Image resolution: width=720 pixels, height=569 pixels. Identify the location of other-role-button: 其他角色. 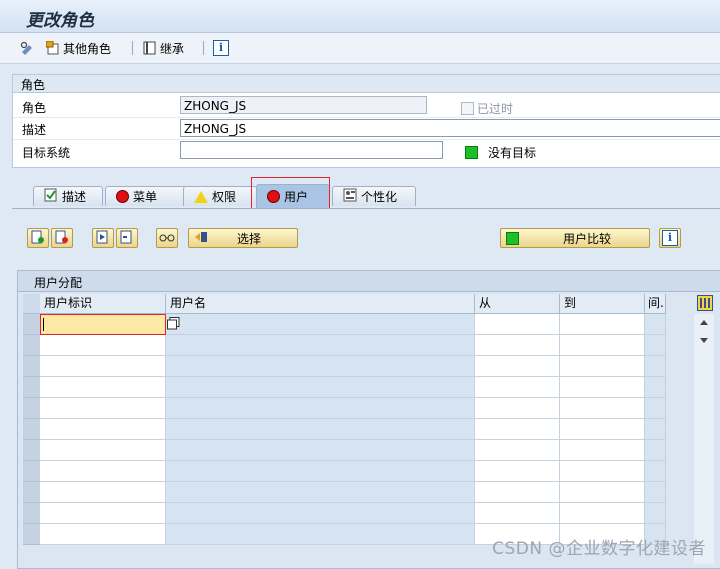
(78, 48).